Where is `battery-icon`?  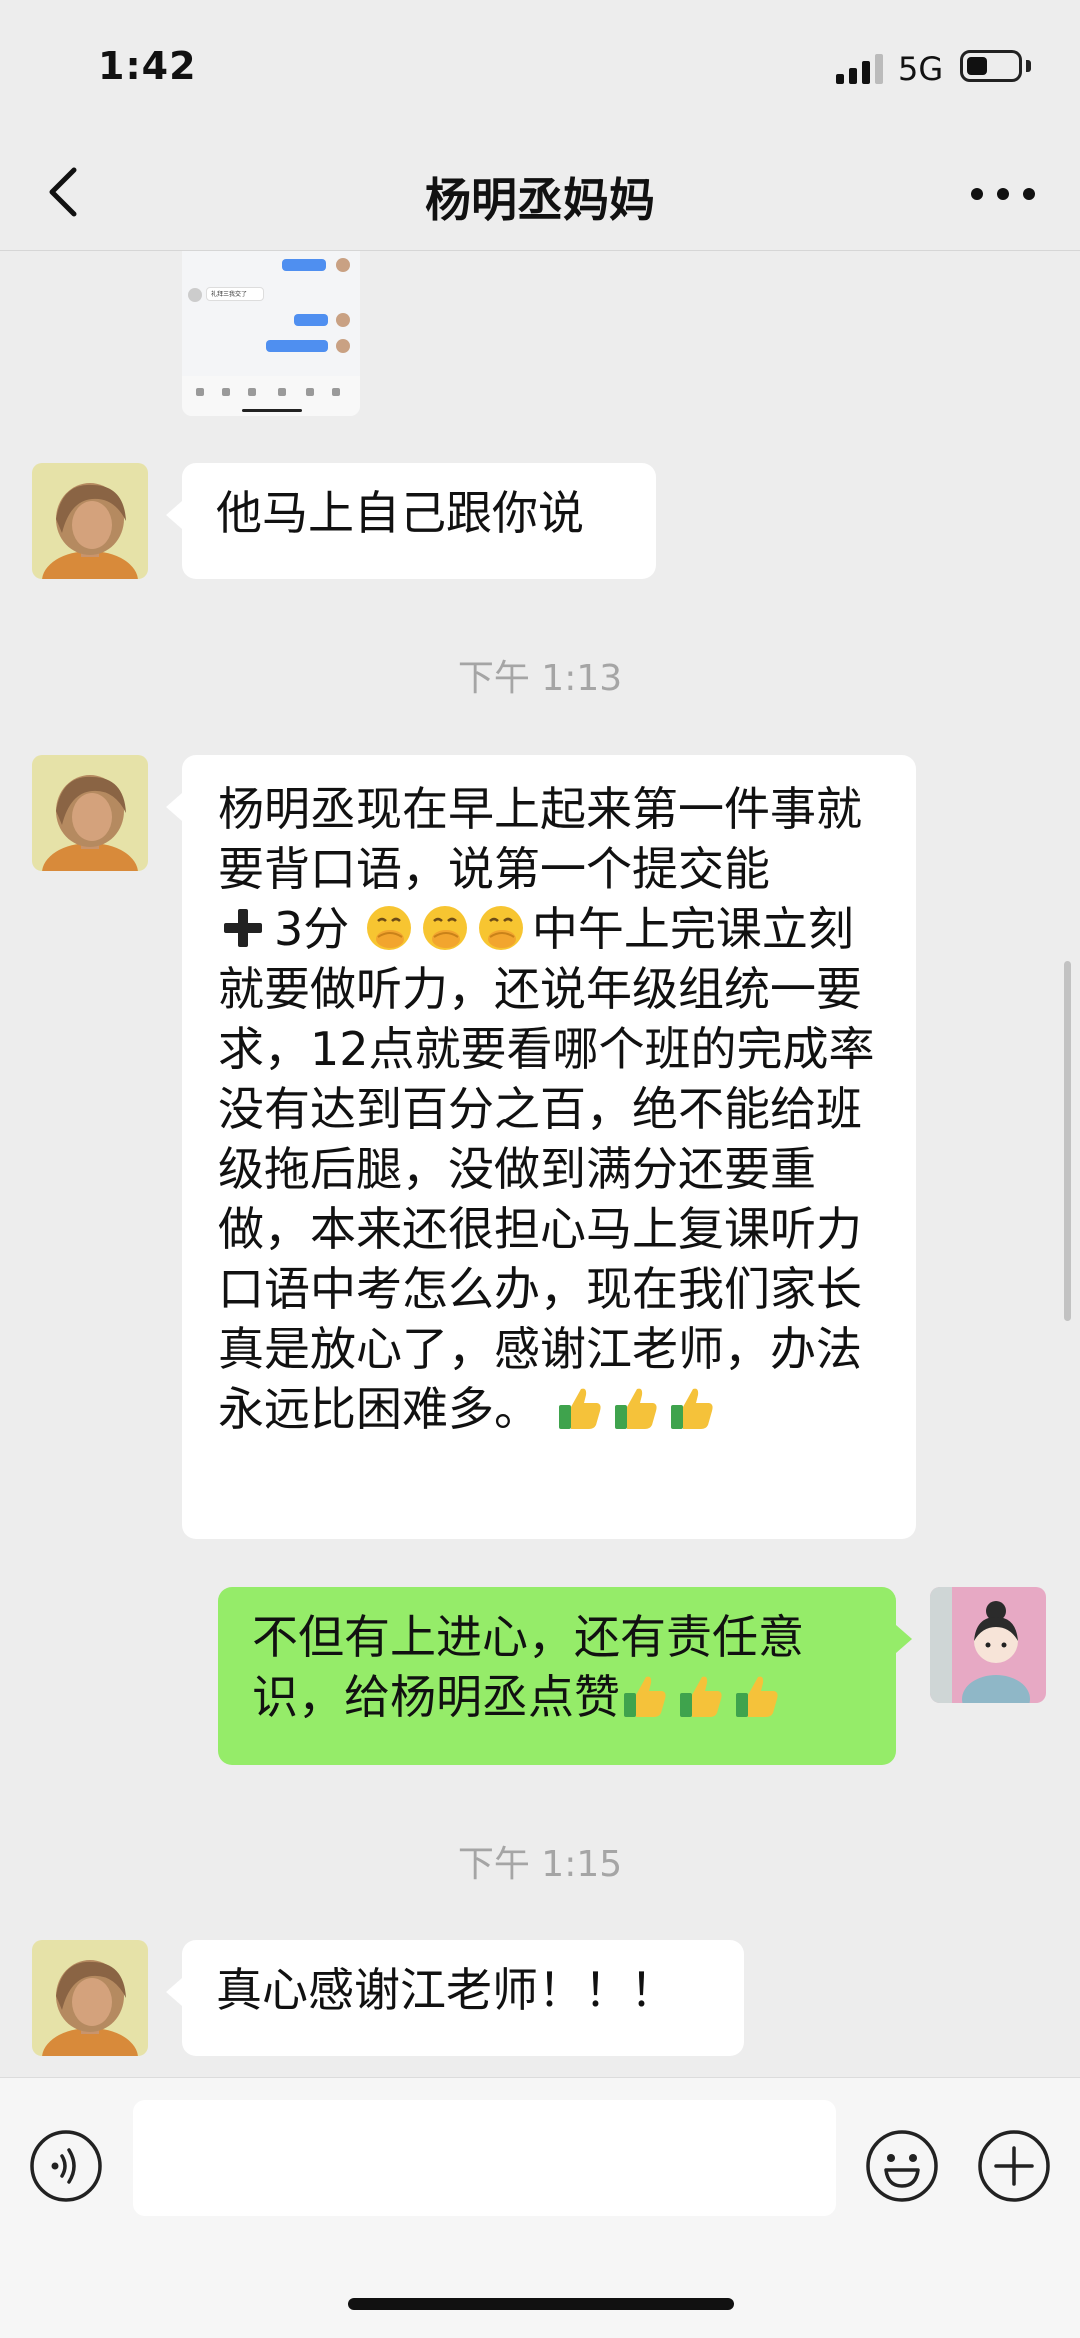 battery-icon is located at coordinates (991, 66).